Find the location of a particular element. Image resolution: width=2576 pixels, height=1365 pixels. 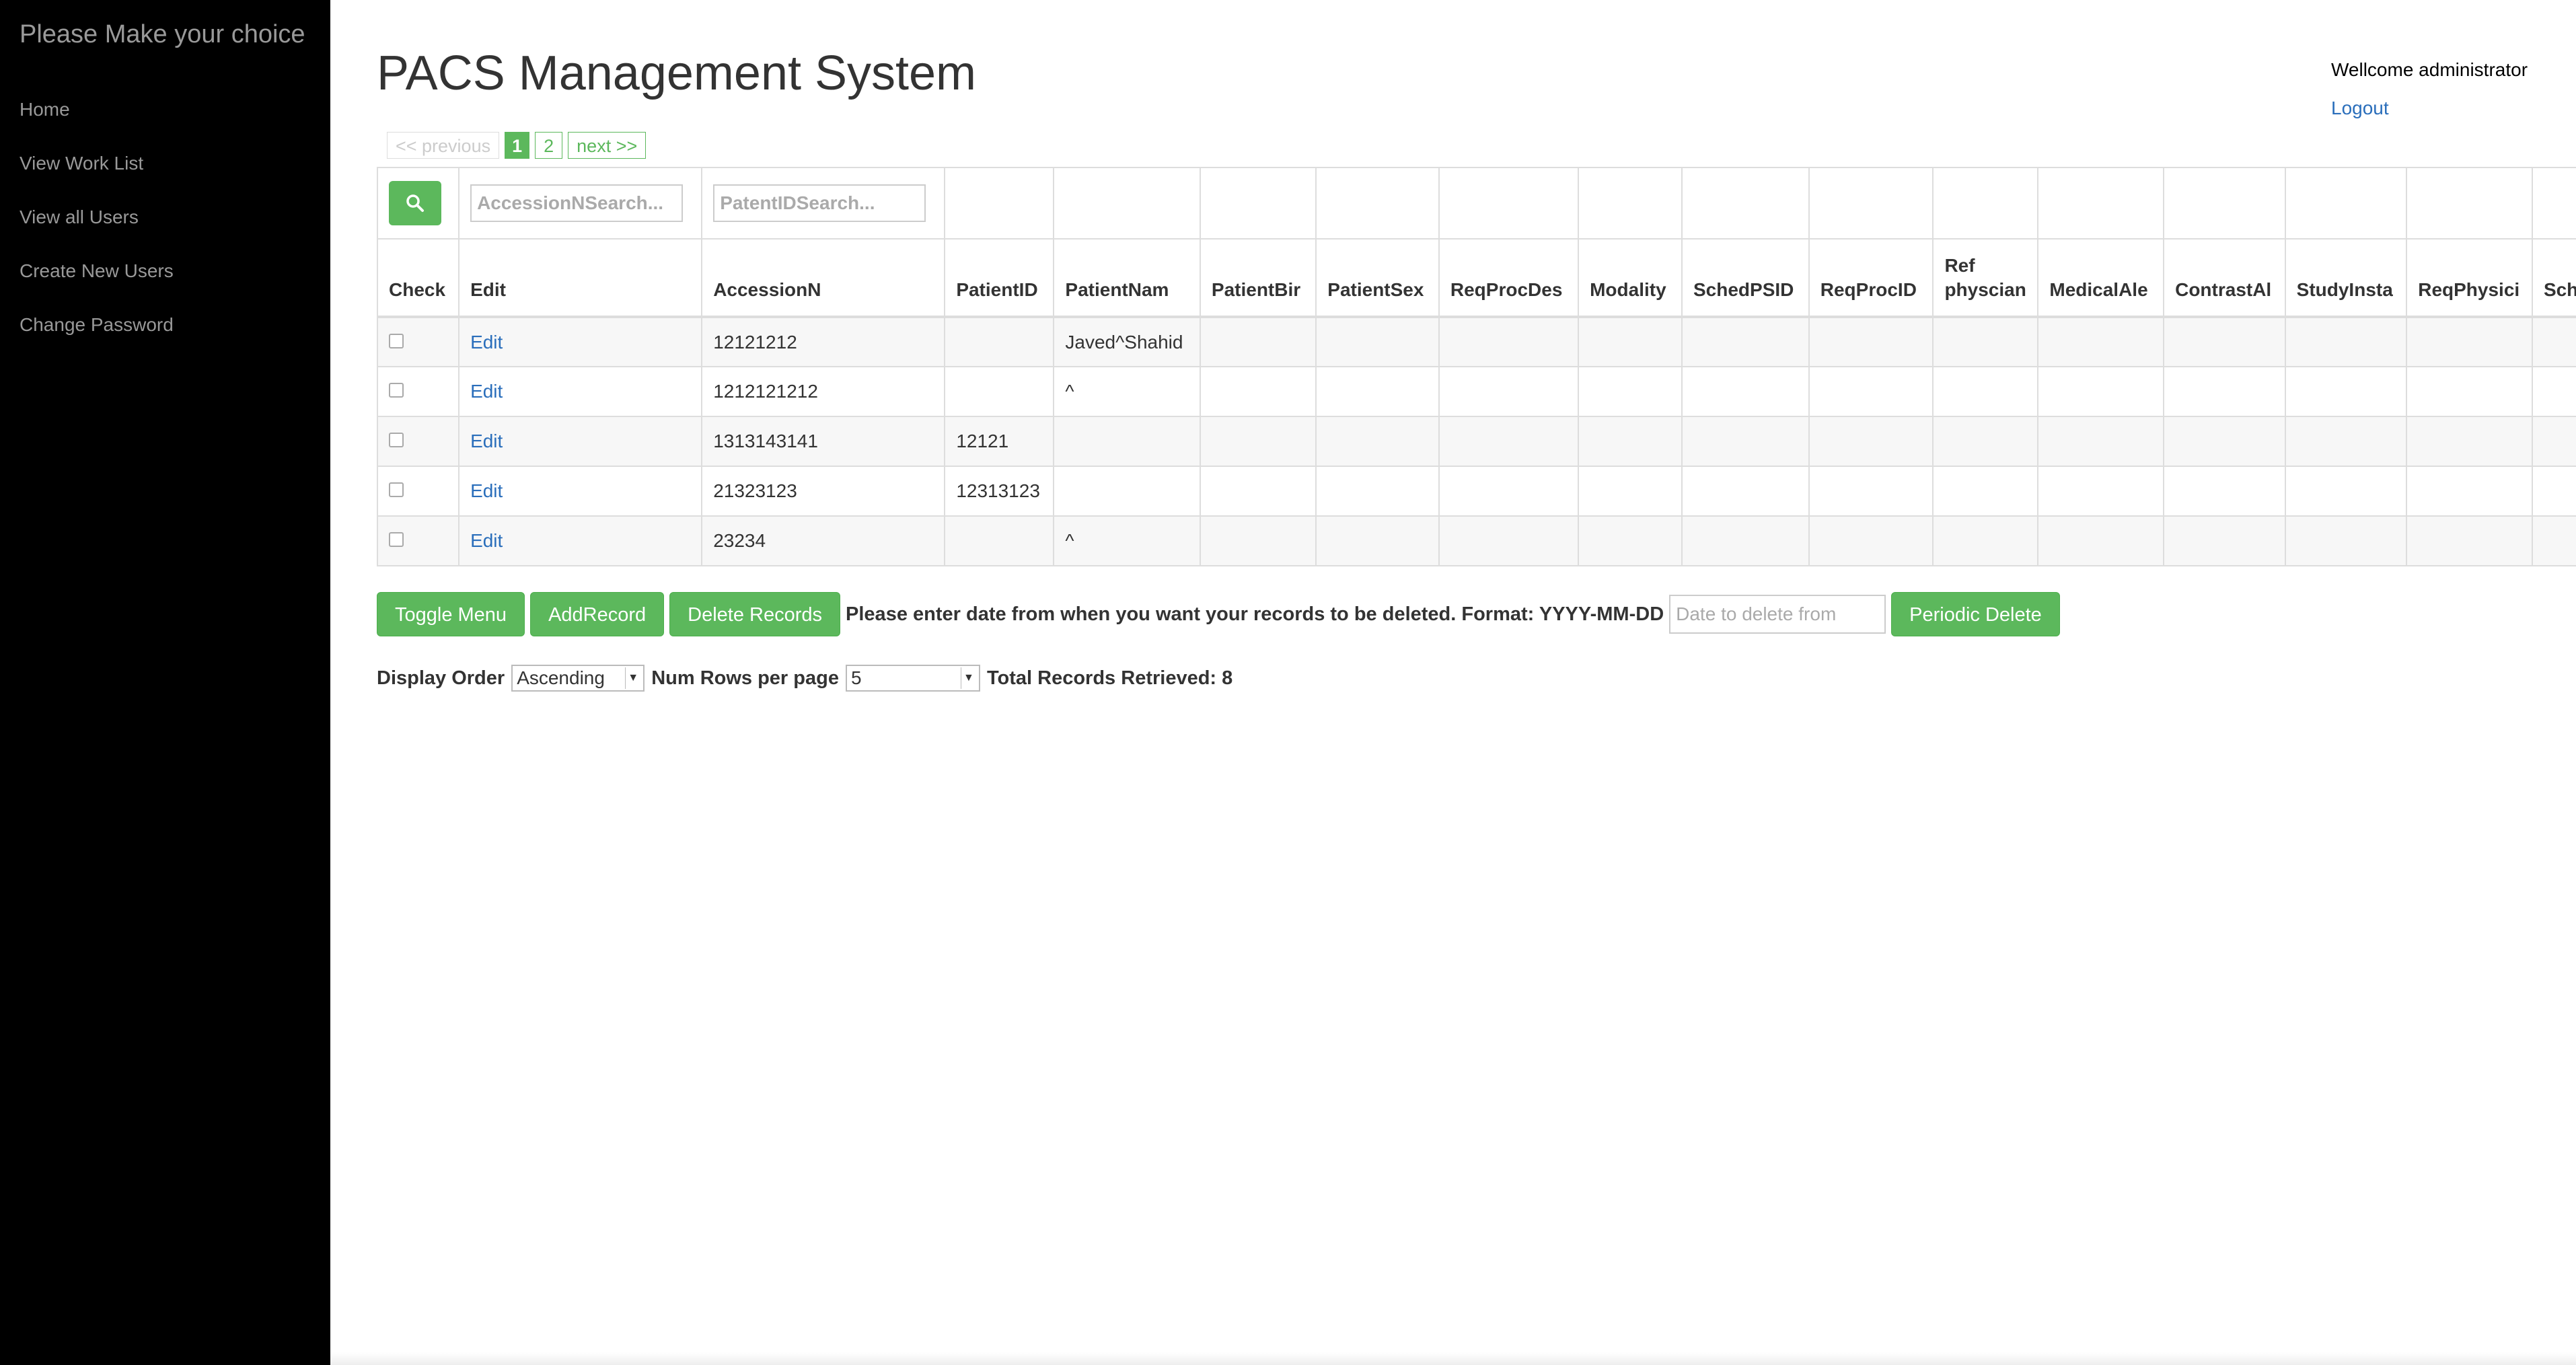

column-header: ReqProcID is located at coordinates (1871, 278).